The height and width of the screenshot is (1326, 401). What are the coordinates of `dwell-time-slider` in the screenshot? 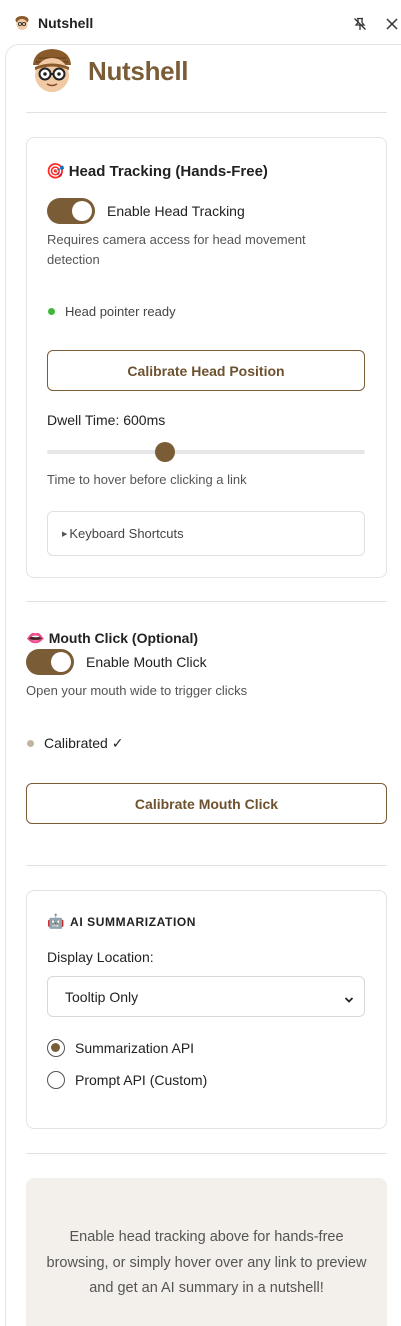 It's located at (206, 452).